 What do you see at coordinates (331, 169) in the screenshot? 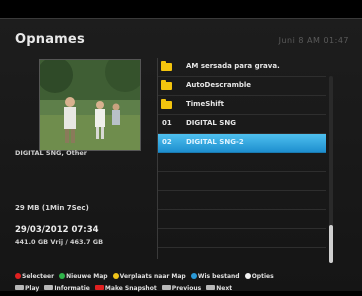
I see `scrollbar` at bounding box center [331, 169].